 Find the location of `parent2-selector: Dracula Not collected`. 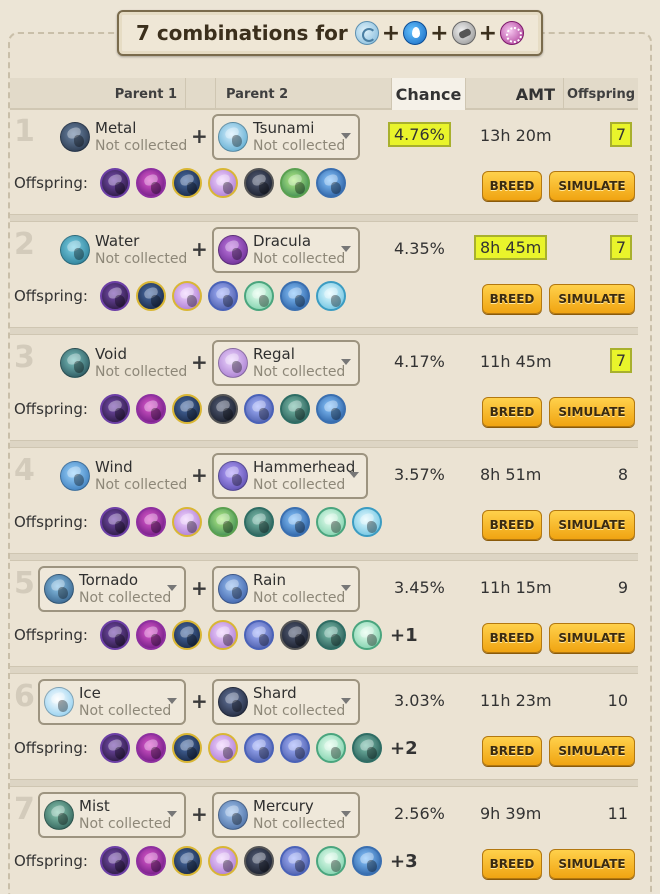

parent2-selector: Dracula Not collected is located at coordinates (286, 250).